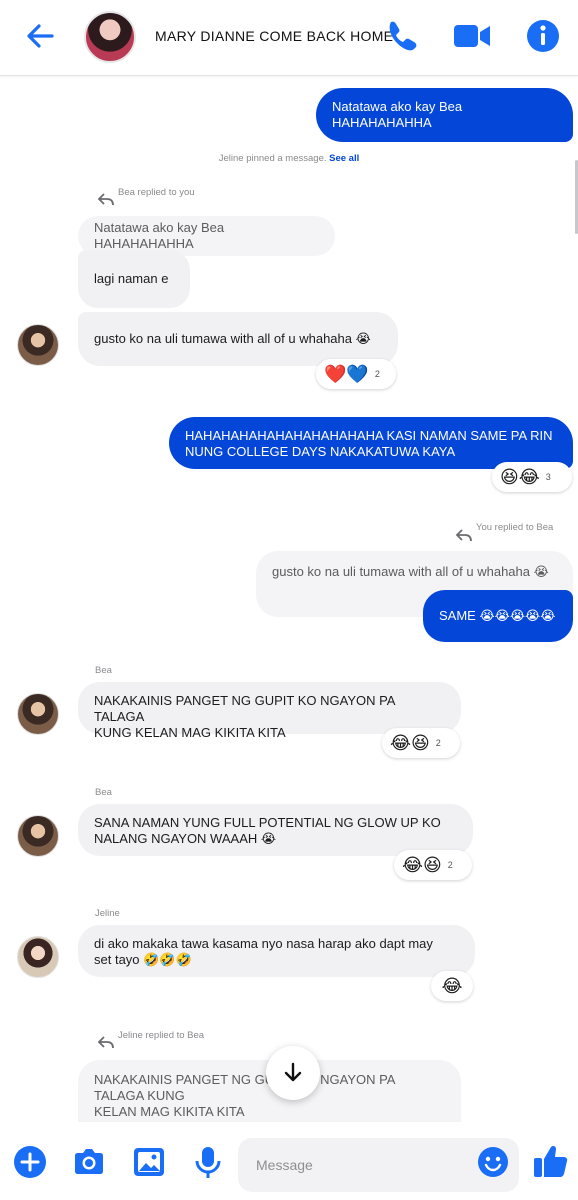 Image resolution: width=578 pixels, height=1200 pixels. I want to click on arrow-down-icon, so click(293, 1072).